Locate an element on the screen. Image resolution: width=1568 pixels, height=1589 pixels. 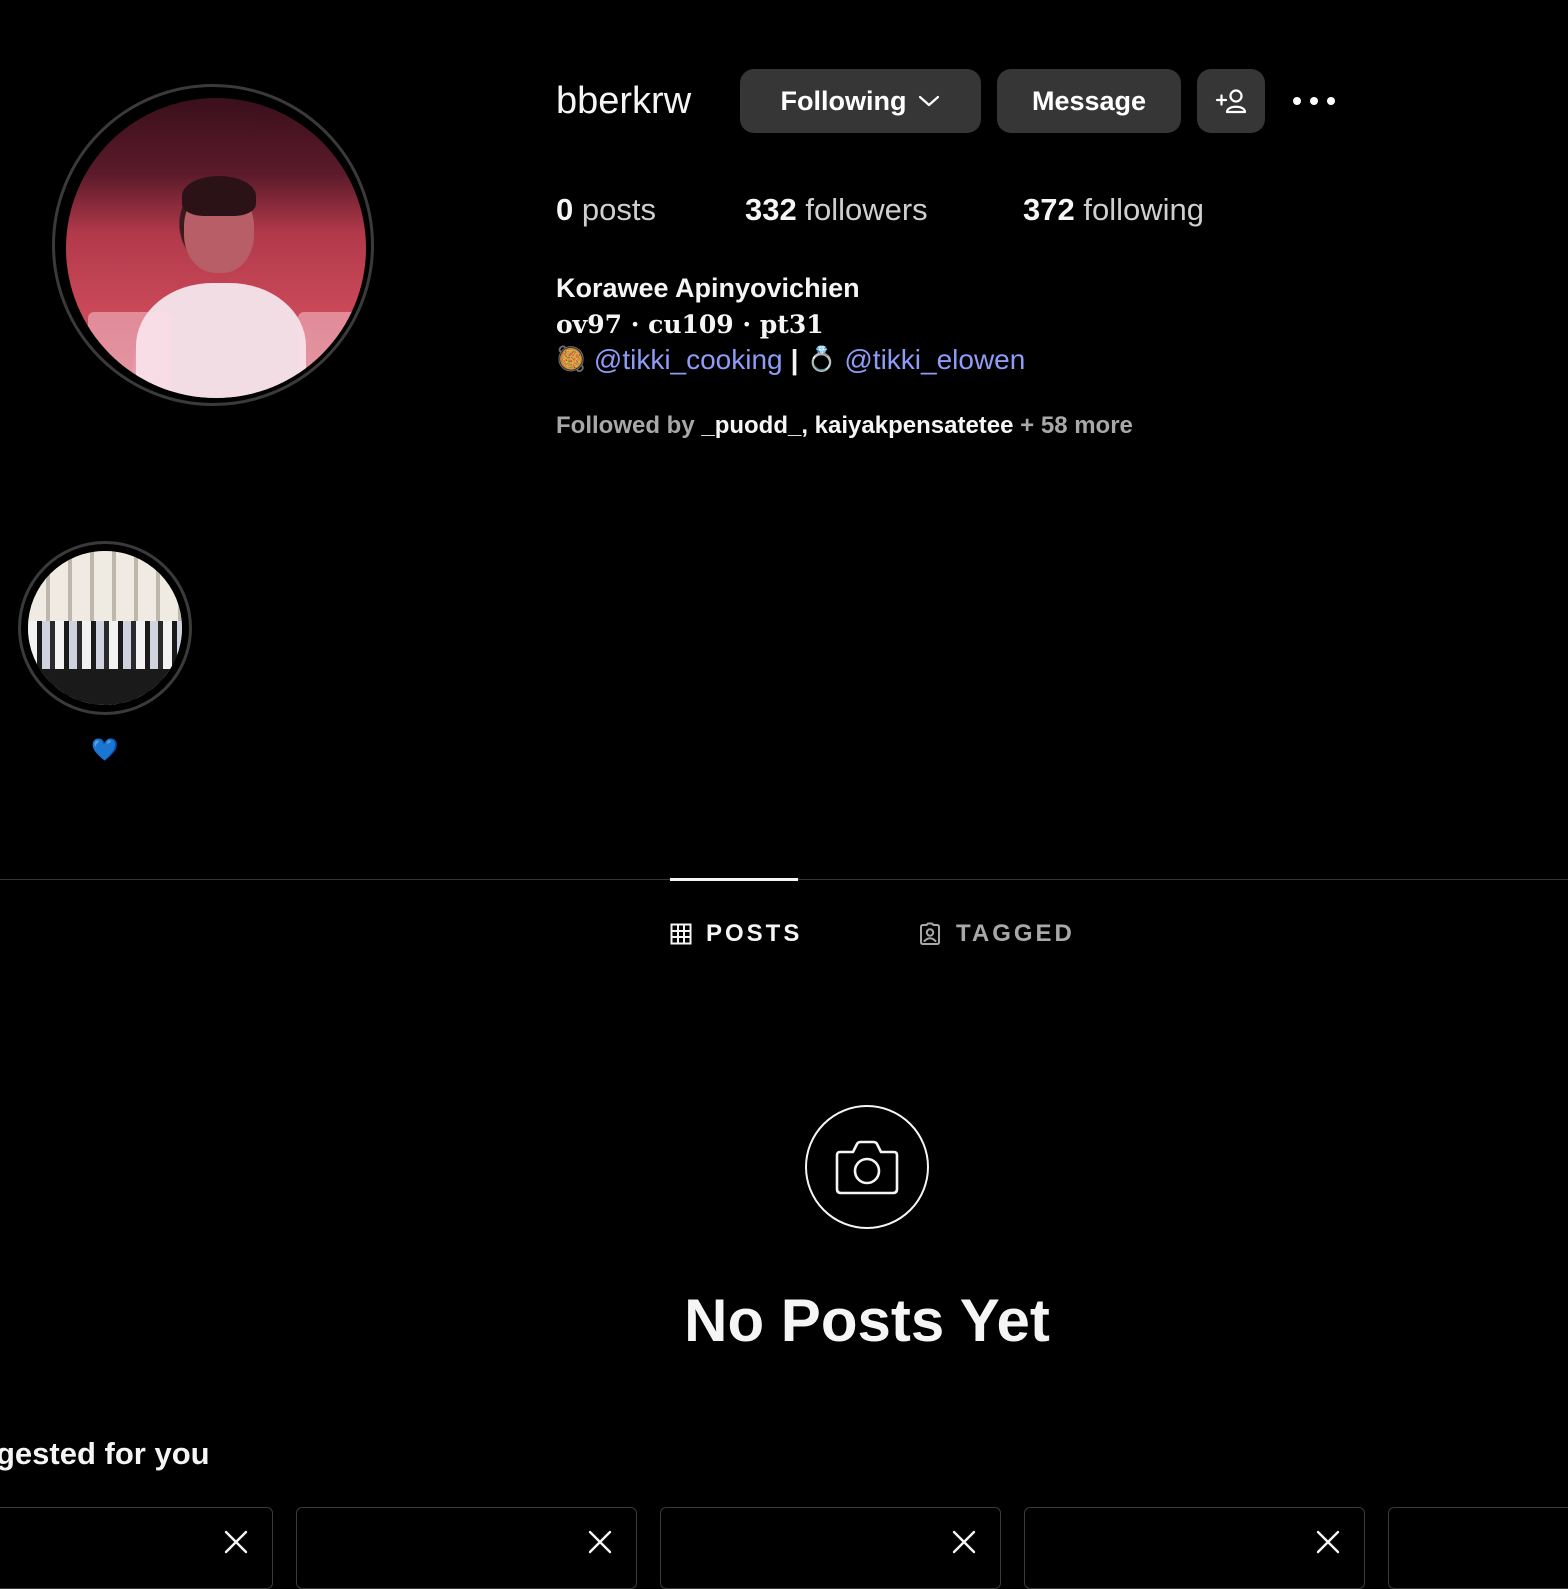
cooking-pot-icon: 🥘 is located at coordinates (571, 359).